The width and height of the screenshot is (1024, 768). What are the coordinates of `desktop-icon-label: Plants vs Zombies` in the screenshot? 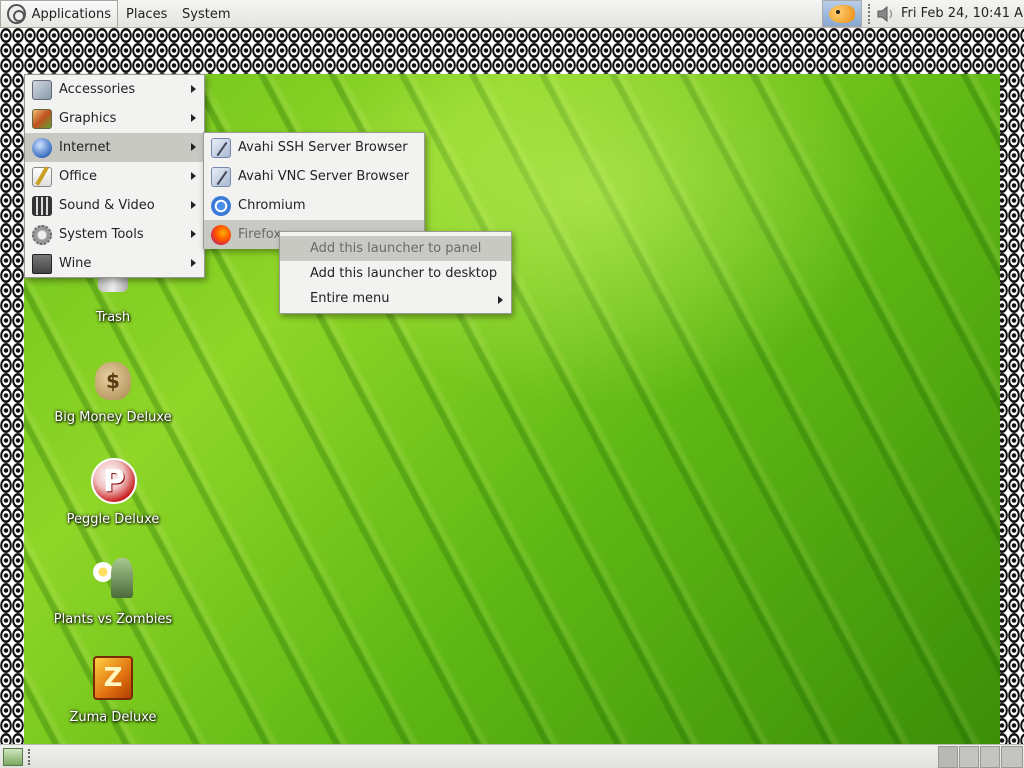 It's located at (113, 619).